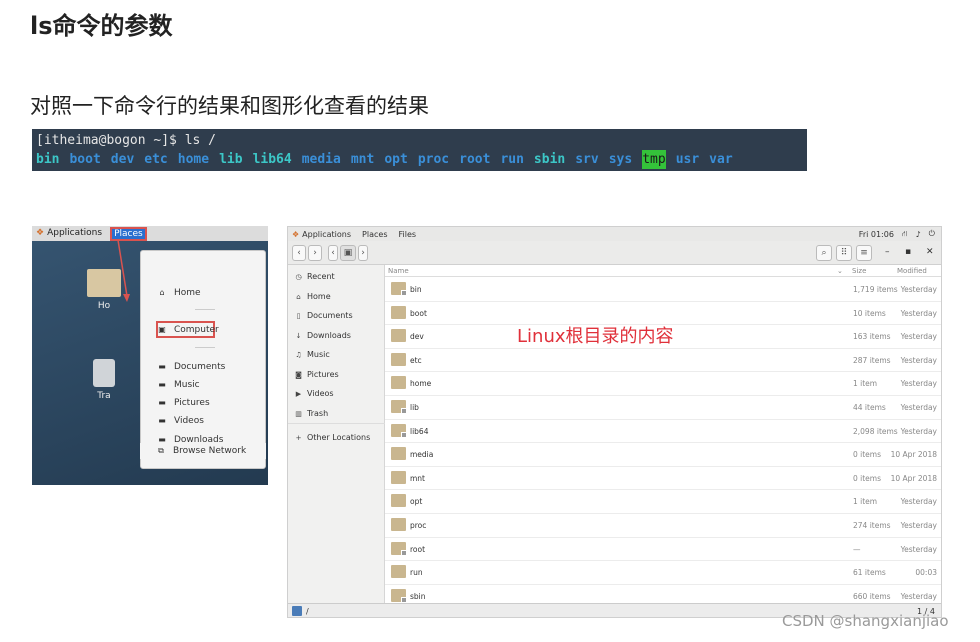 This screenshot has width=980, height=642. What do you see at coordinates (663, 573) in the screenshot?
I see `file-row: run 61 items 00:03` at bounding box center [663, 573].